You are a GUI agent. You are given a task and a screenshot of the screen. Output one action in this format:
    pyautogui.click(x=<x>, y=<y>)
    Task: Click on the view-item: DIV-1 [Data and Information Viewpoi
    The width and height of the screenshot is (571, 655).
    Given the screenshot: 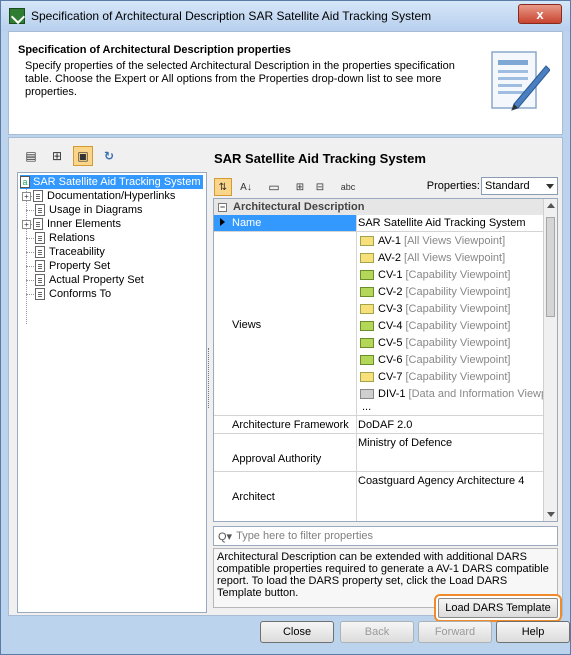 What is the action you would take?
    pyautogui.click(x=458, y=394)
    